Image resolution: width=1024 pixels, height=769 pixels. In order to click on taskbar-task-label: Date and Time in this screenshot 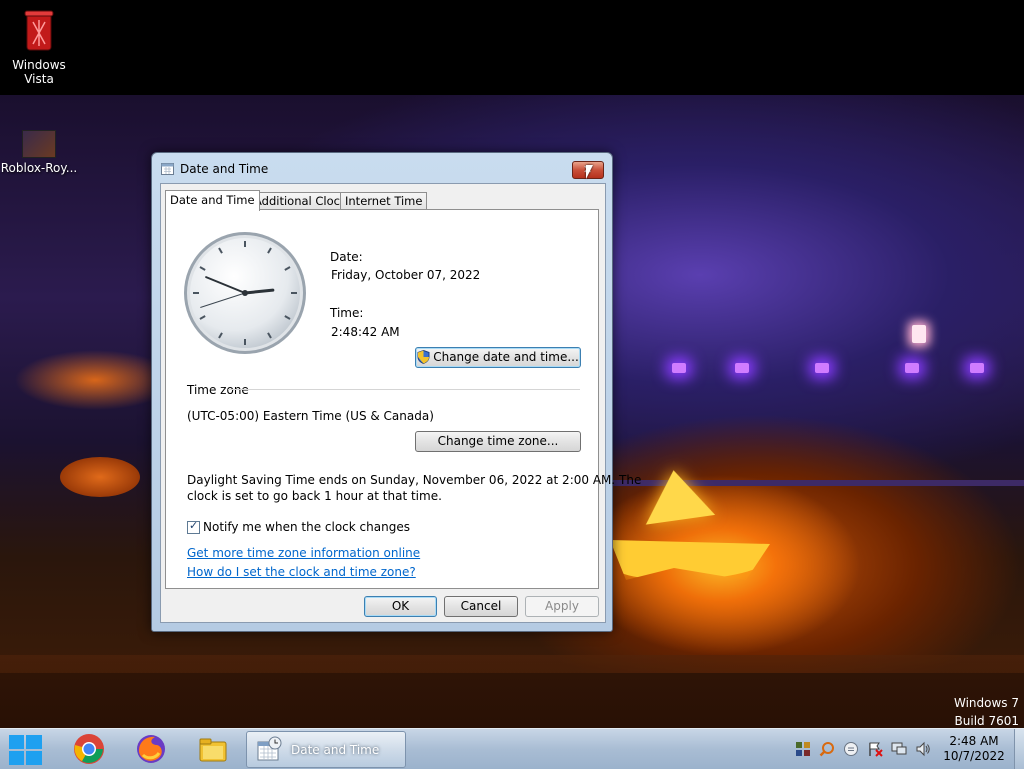, I will do `click(335, 750)`.